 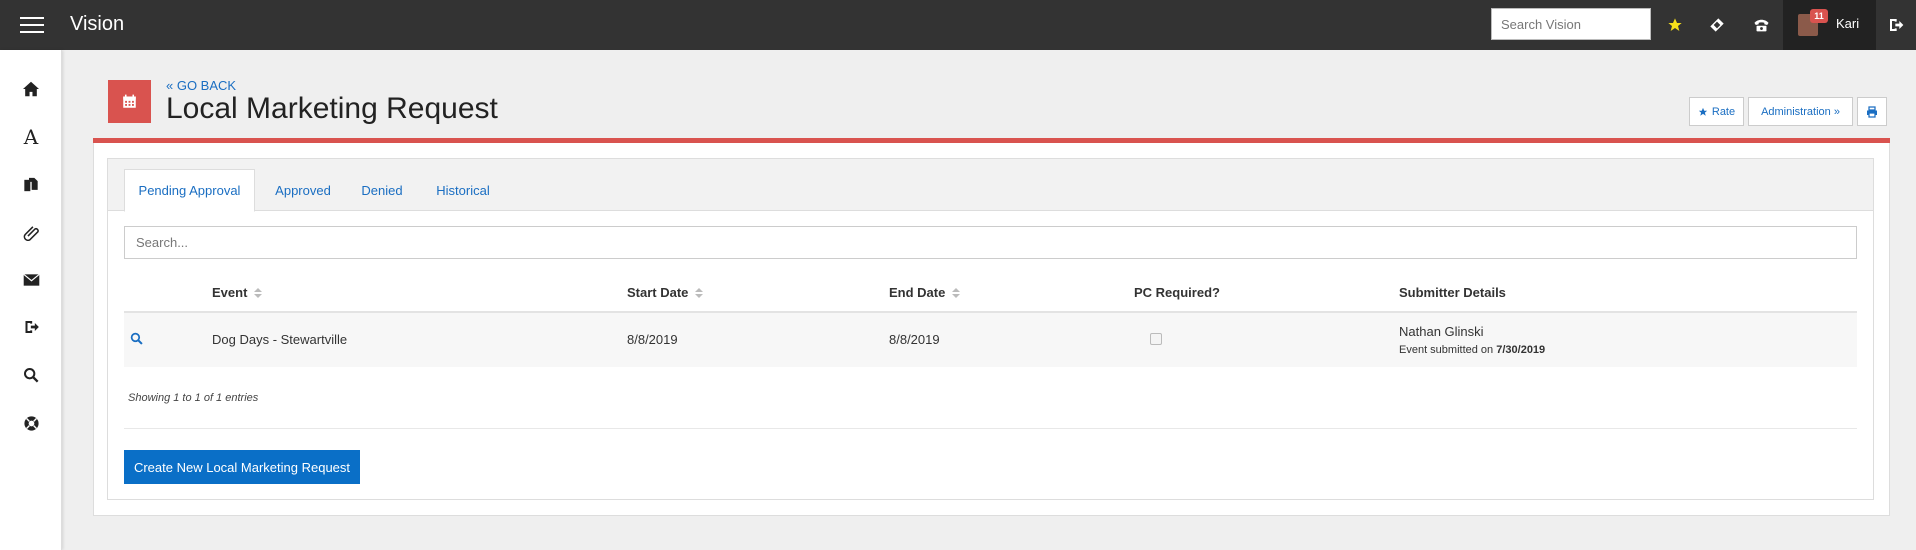 What do you see at coordinates (193, 398) in the screenshot?
I see `showing-entries-text: Showing 1 to 1 of 1 entries` at bounding box center [193, 398].